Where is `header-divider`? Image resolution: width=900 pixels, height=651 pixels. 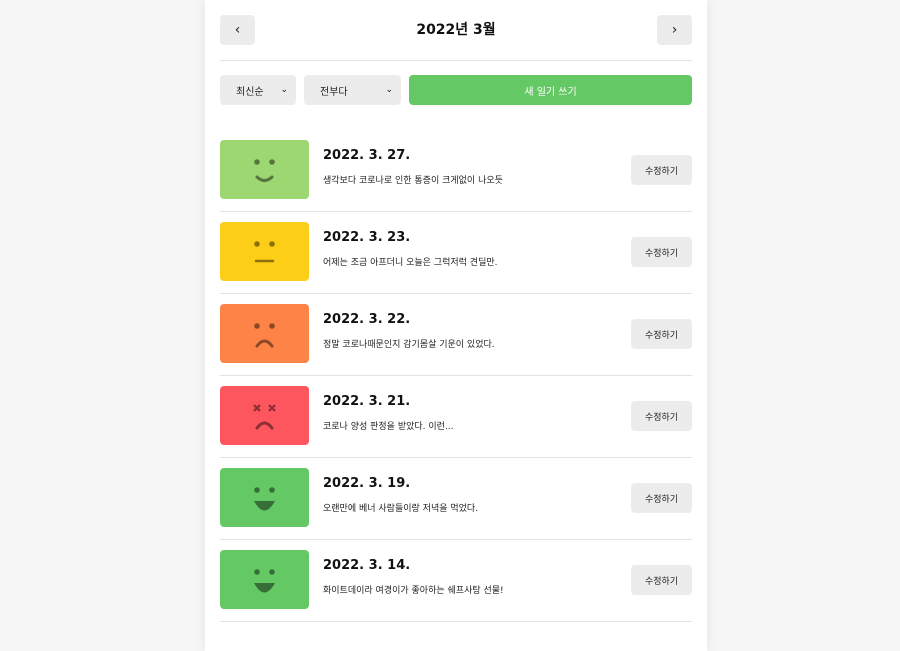
header-divider is located at coordinates (456, 60).